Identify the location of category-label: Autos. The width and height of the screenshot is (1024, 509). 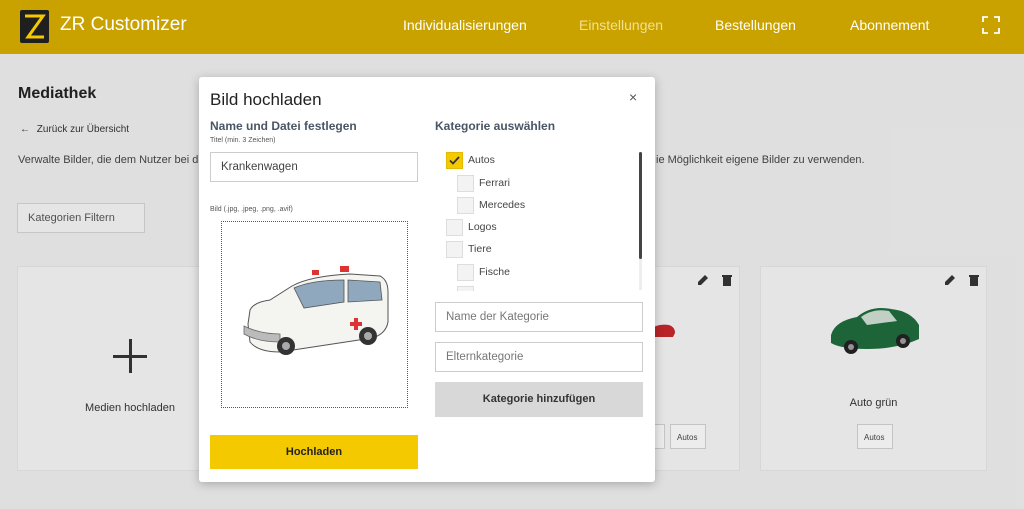
(481, 160).